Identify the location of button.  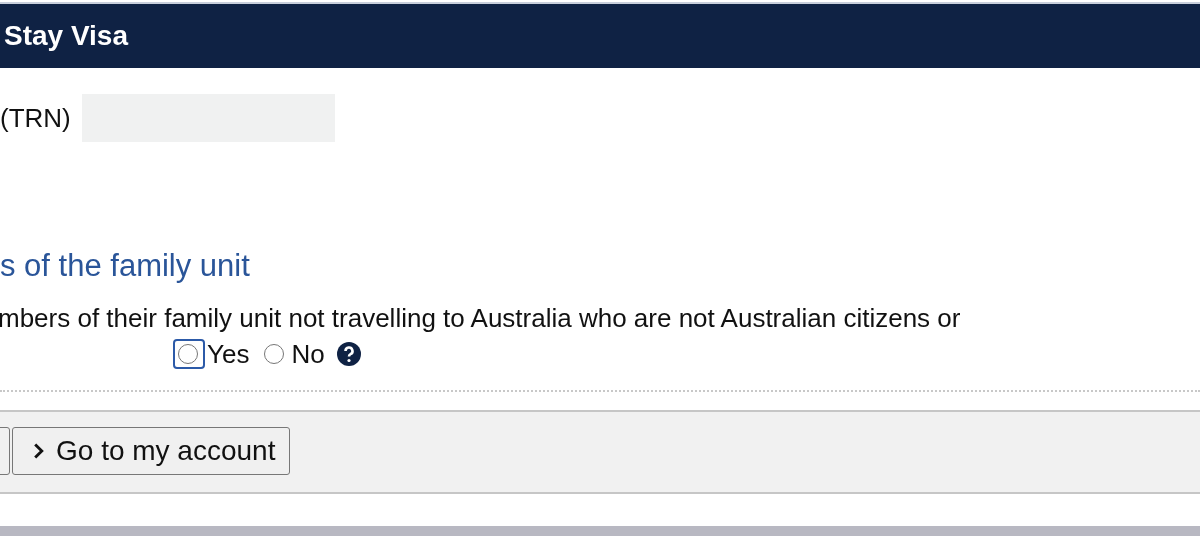
(5, 451).